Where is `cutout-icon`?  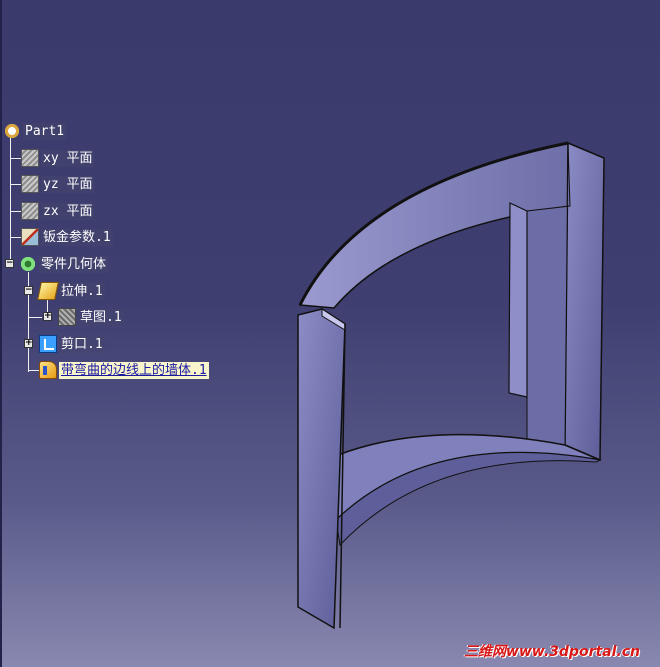 cutout-icon is located at coordinates (48, 344).